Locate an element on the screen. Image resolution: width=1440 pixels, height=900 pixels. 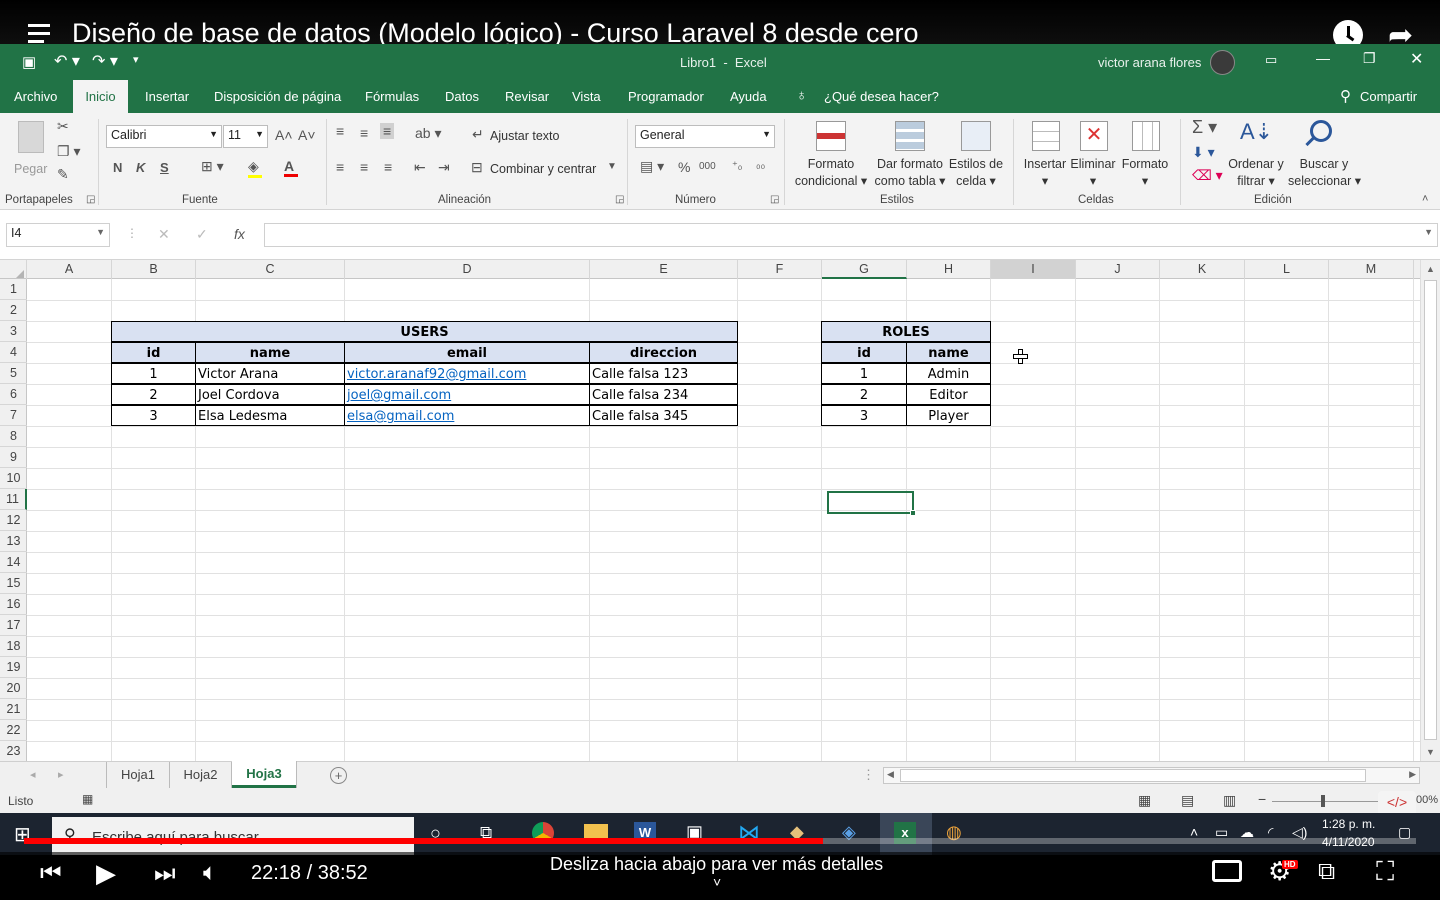
column-header: E is located at coordinates (664, 269).